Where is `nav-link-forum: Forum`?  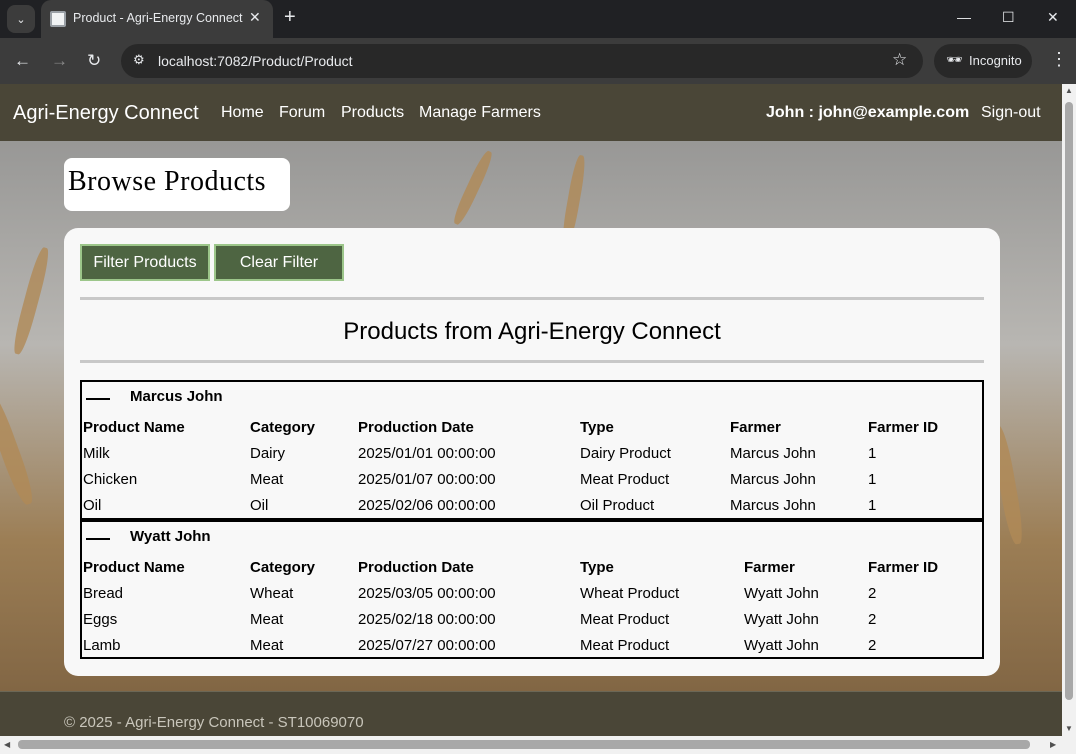 nav-link-forum: Forum is located at coordinates (302, 113).